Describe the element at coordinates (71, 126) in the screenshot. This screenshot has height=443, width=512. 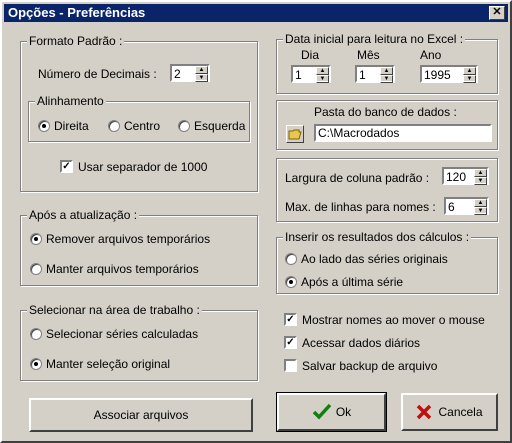
I see `radio-direita-label: Direita` at that location.